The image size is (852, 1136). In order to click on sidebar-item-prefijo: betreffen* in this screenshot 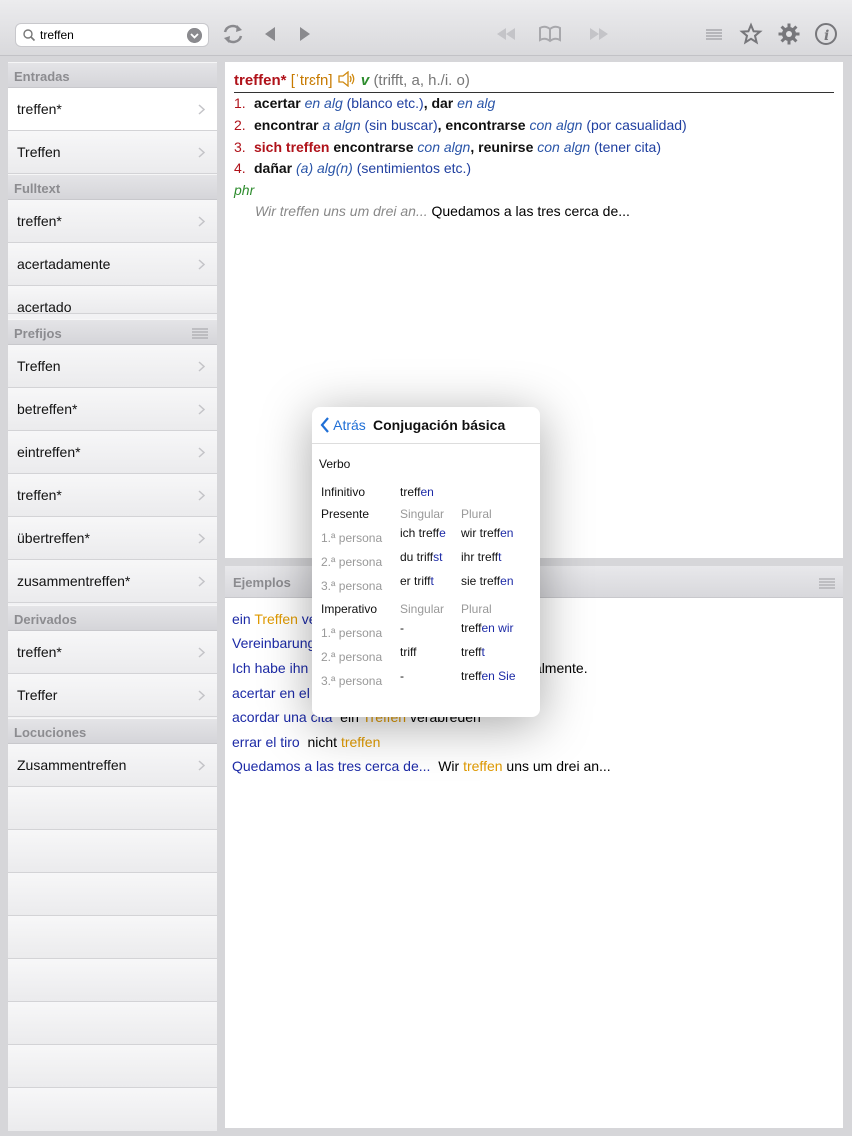, I will do `click(112, 409)`.